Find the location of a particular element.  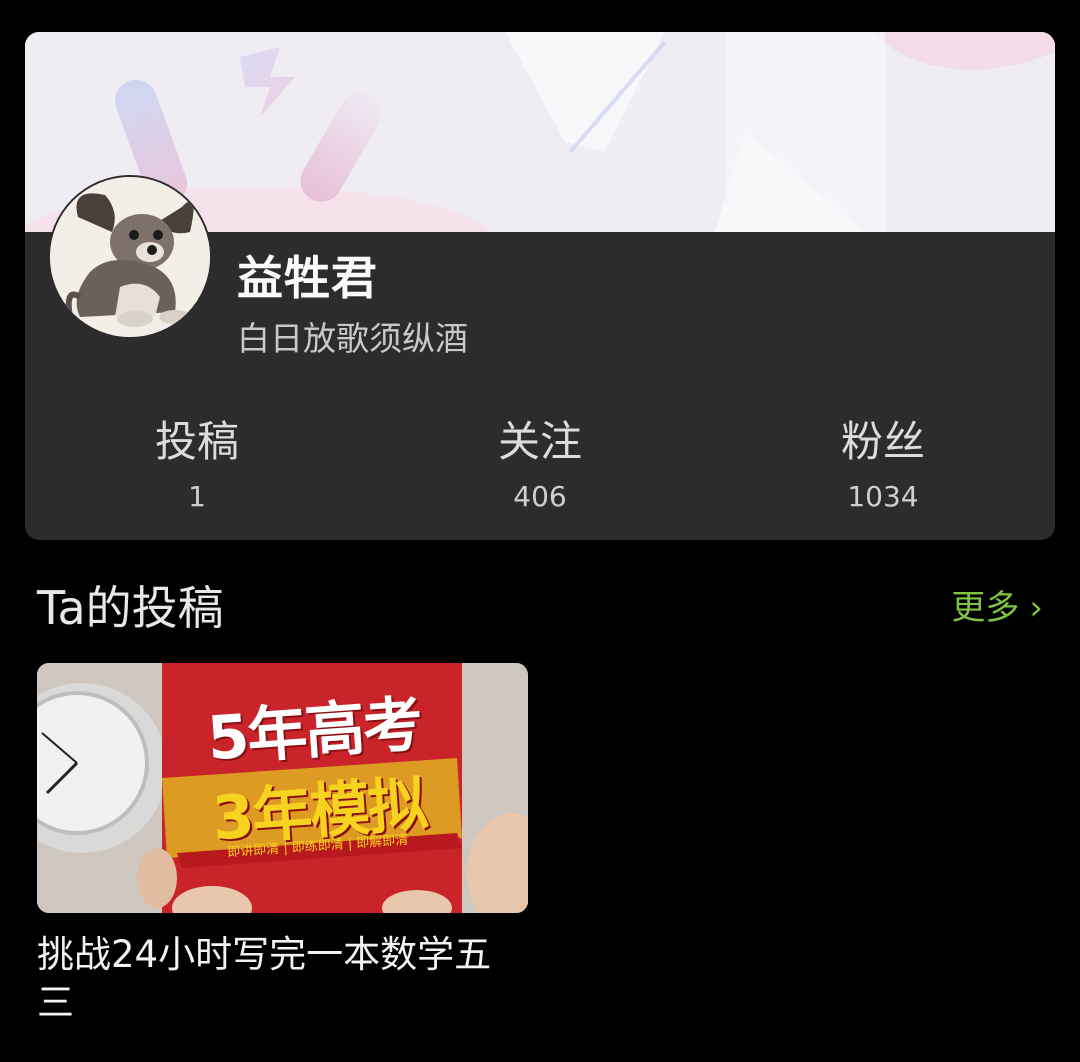

stat-value: 1 is located at coordinates (197, 496).